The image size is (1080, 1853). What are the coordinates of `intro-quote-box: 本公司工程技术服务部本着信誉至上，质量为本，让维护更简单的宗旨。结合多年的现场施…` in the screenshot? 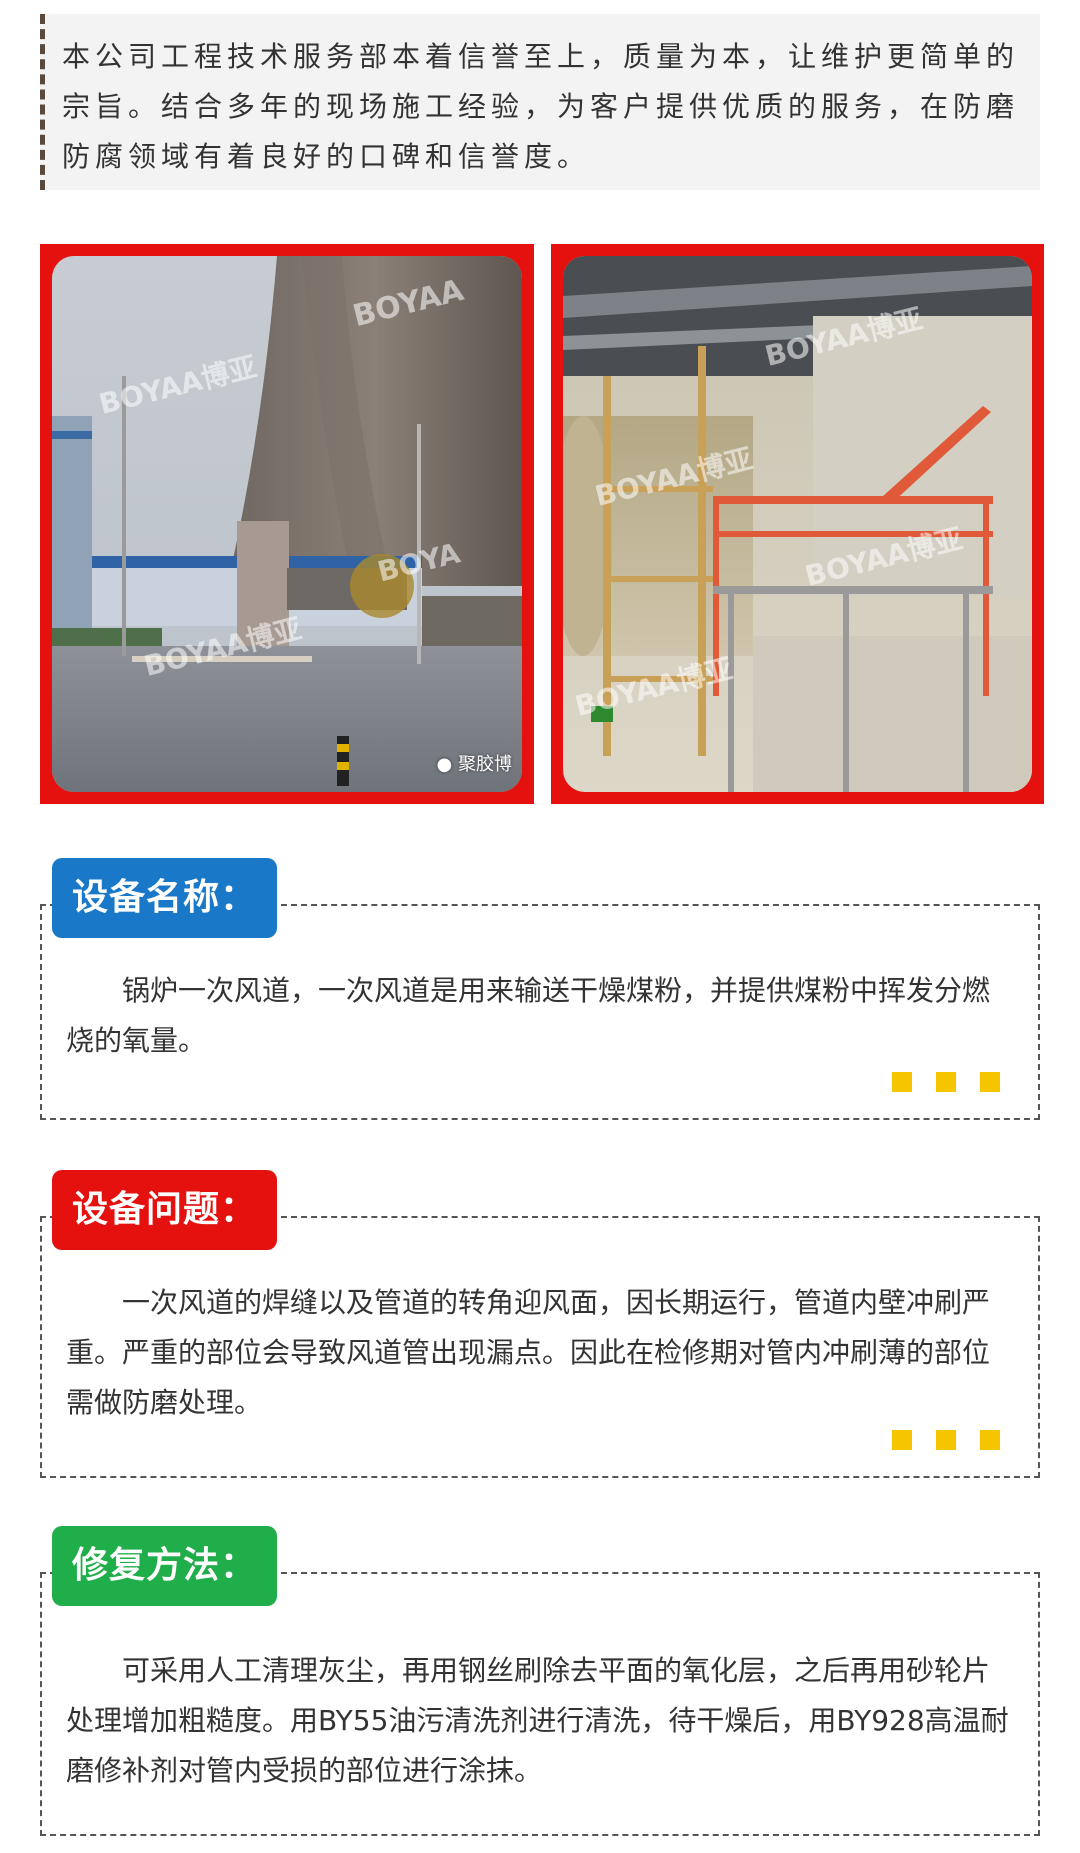 It's located at (540, 102).